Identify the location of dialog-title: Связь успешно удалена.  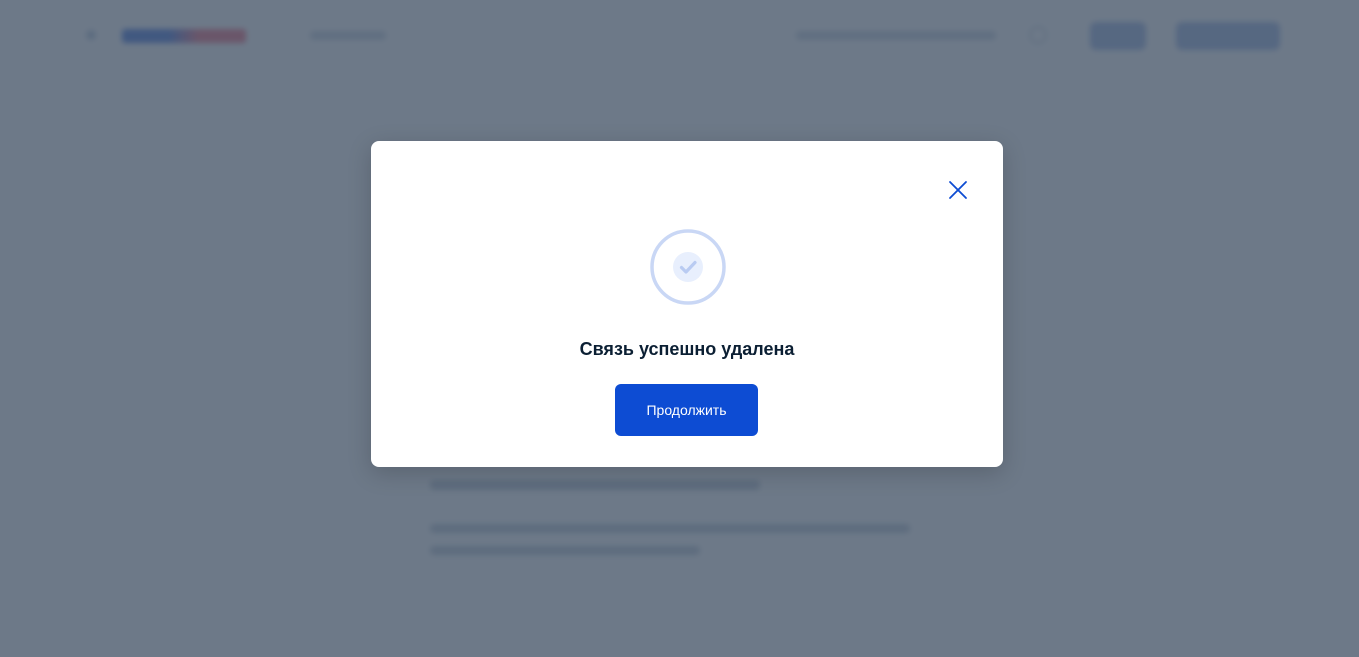
(687, 349).